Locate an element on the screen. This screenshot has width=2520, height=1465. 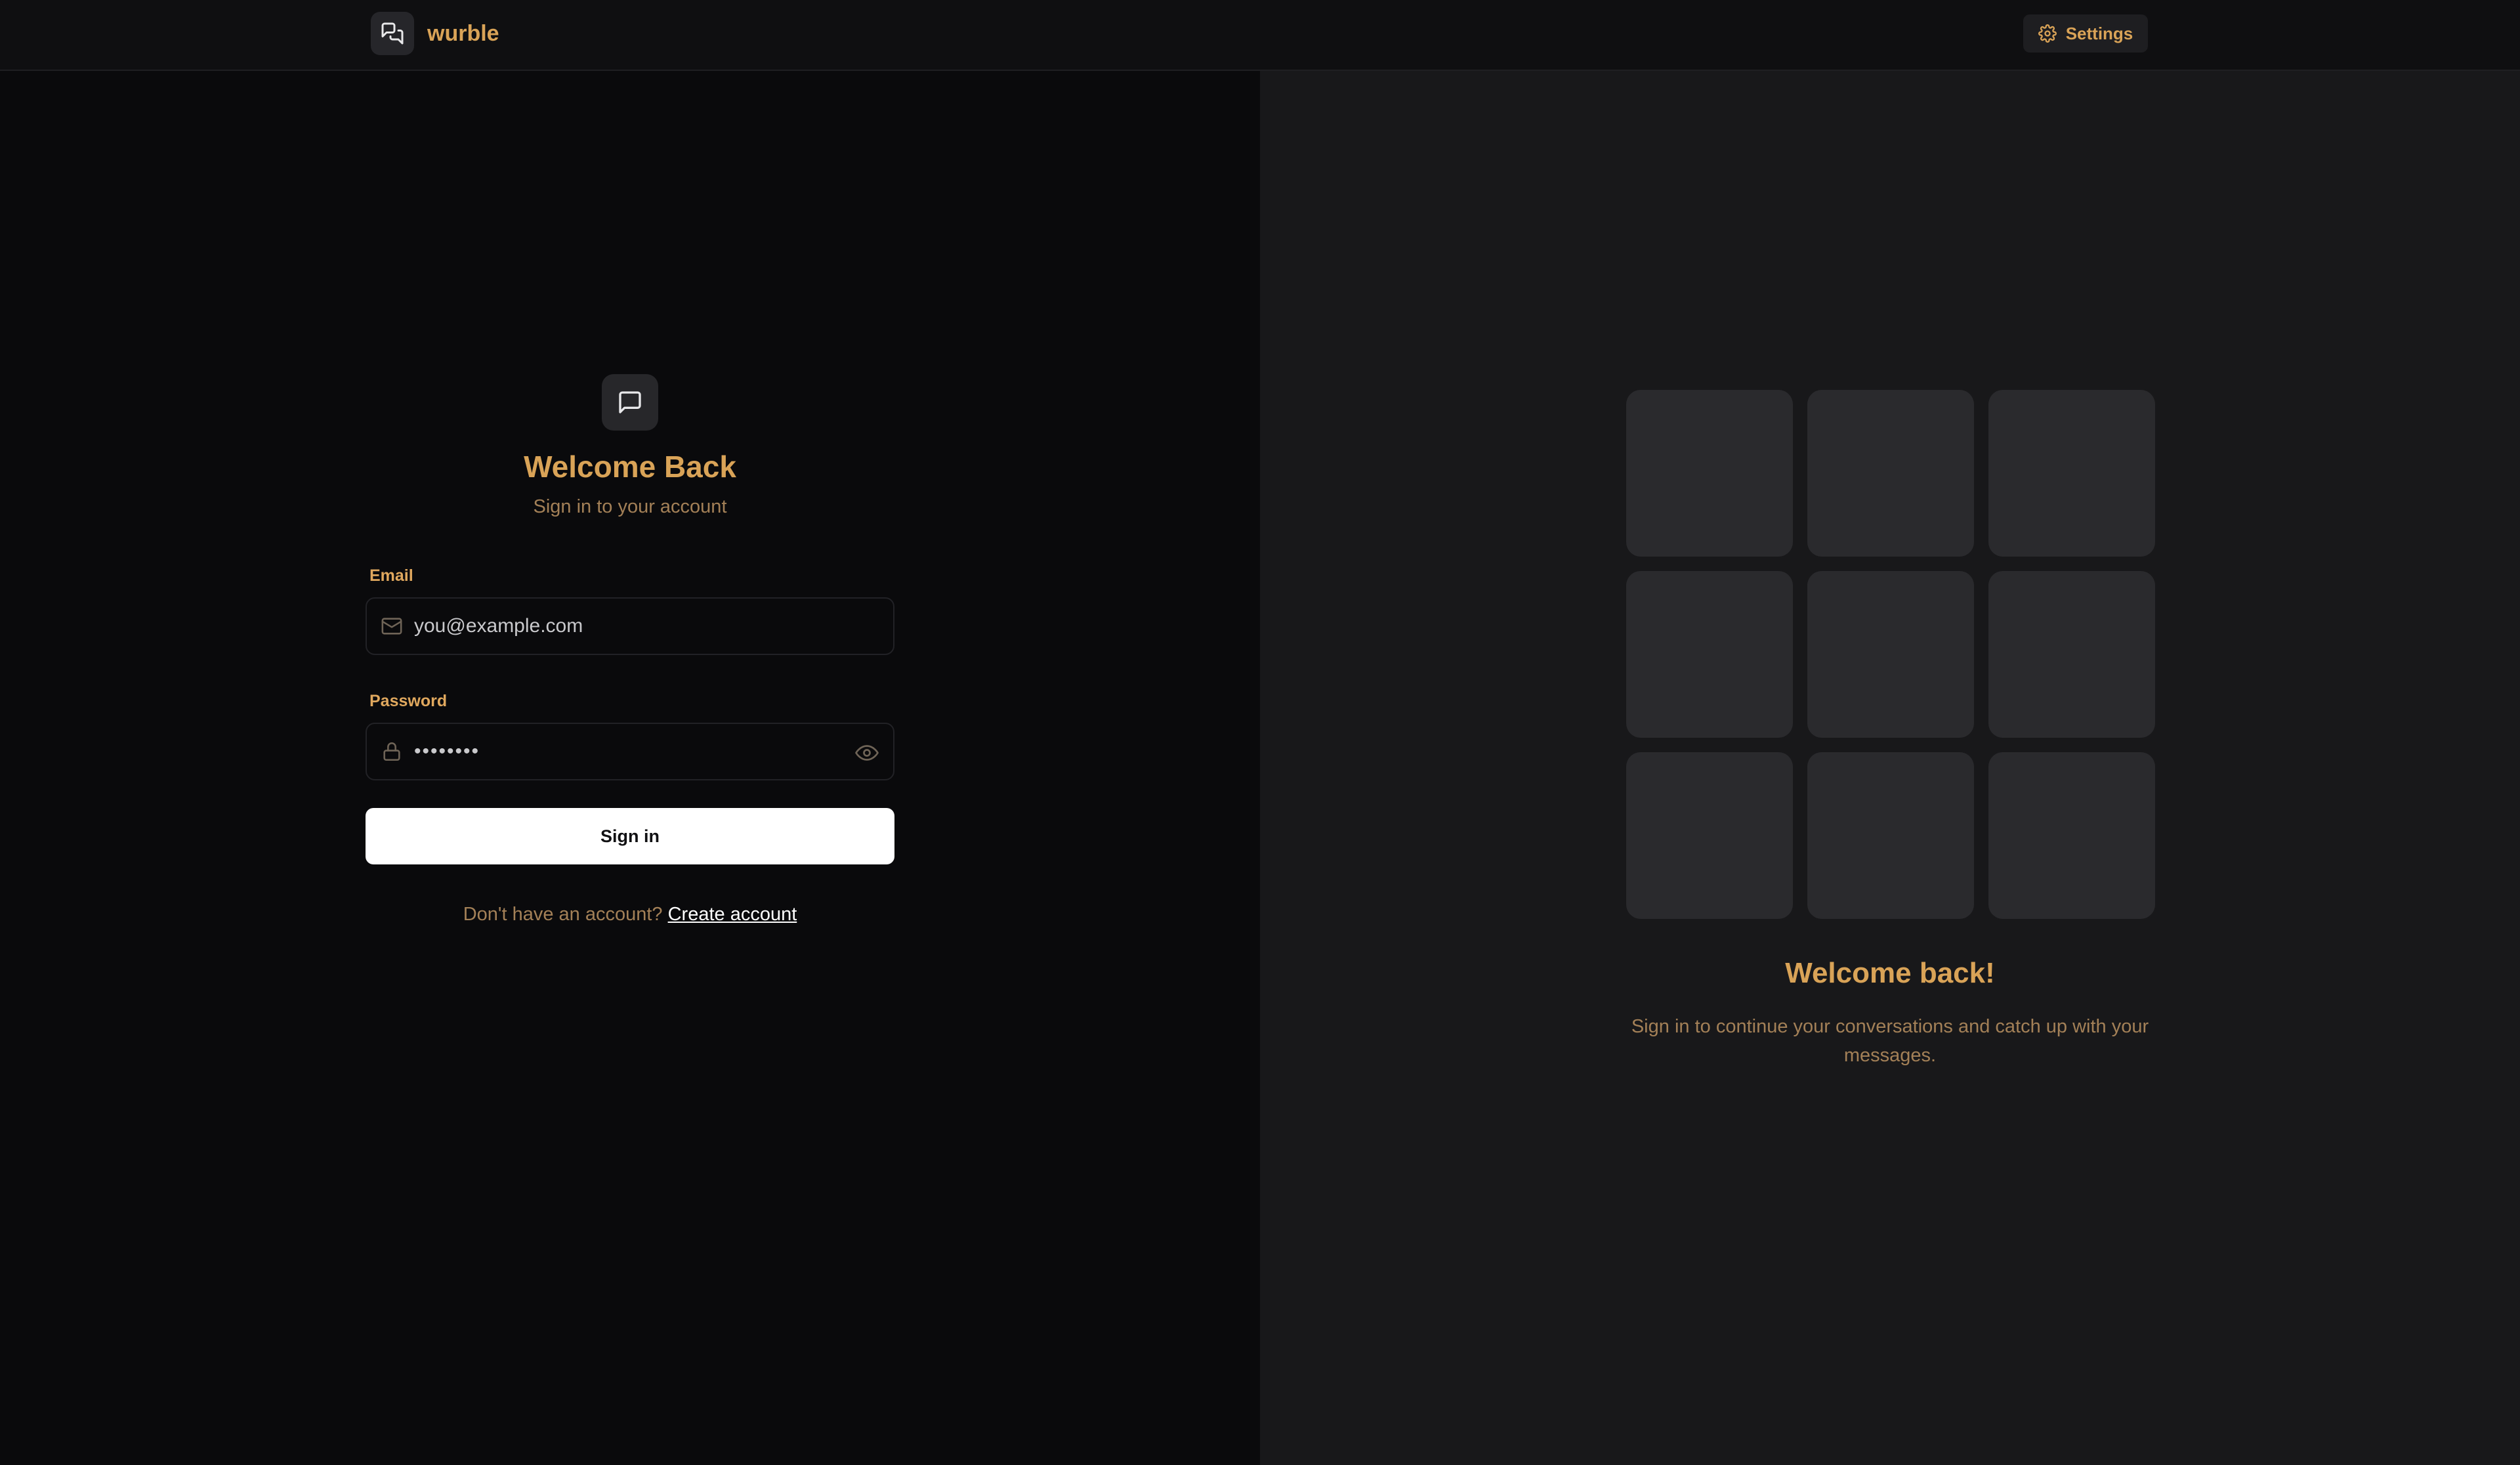
email-field: you@example.com is located at coordinates (630, 626).